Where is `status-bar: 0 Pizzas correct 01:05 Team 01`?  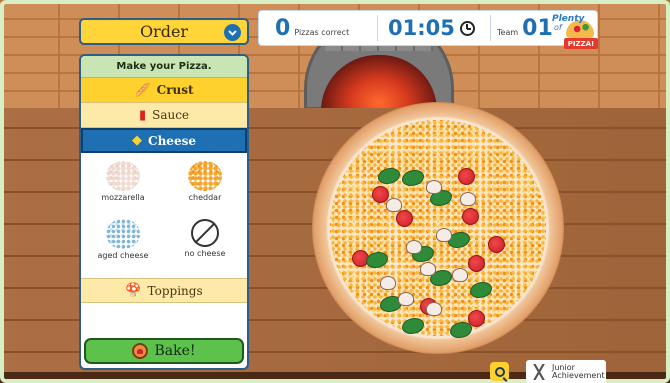
status-bar: 0 Pizzas correct 01:05 Team 01 is located at coordinates (428, 28).